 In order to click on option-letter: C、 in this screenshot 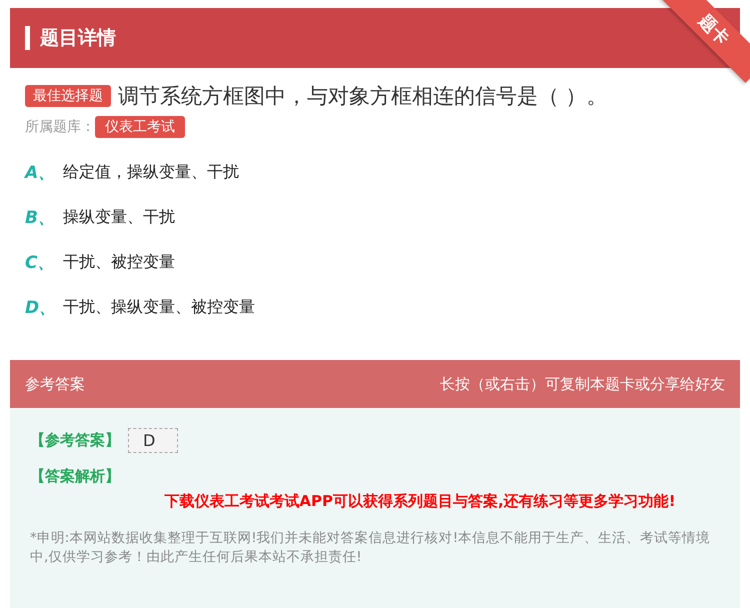, I will do `click(40, 263)`.